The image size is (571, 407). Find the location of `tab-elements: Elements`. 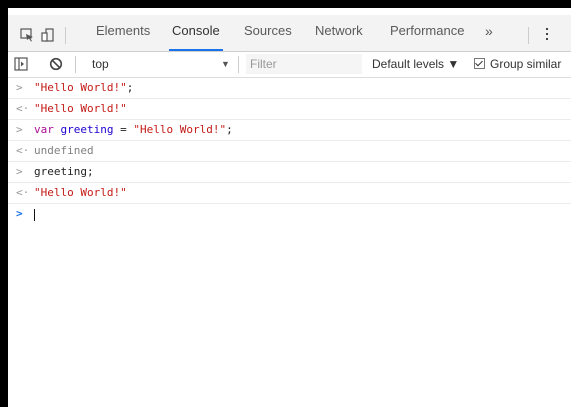

tab-elements: Elements is located at coordinates (123, 33).